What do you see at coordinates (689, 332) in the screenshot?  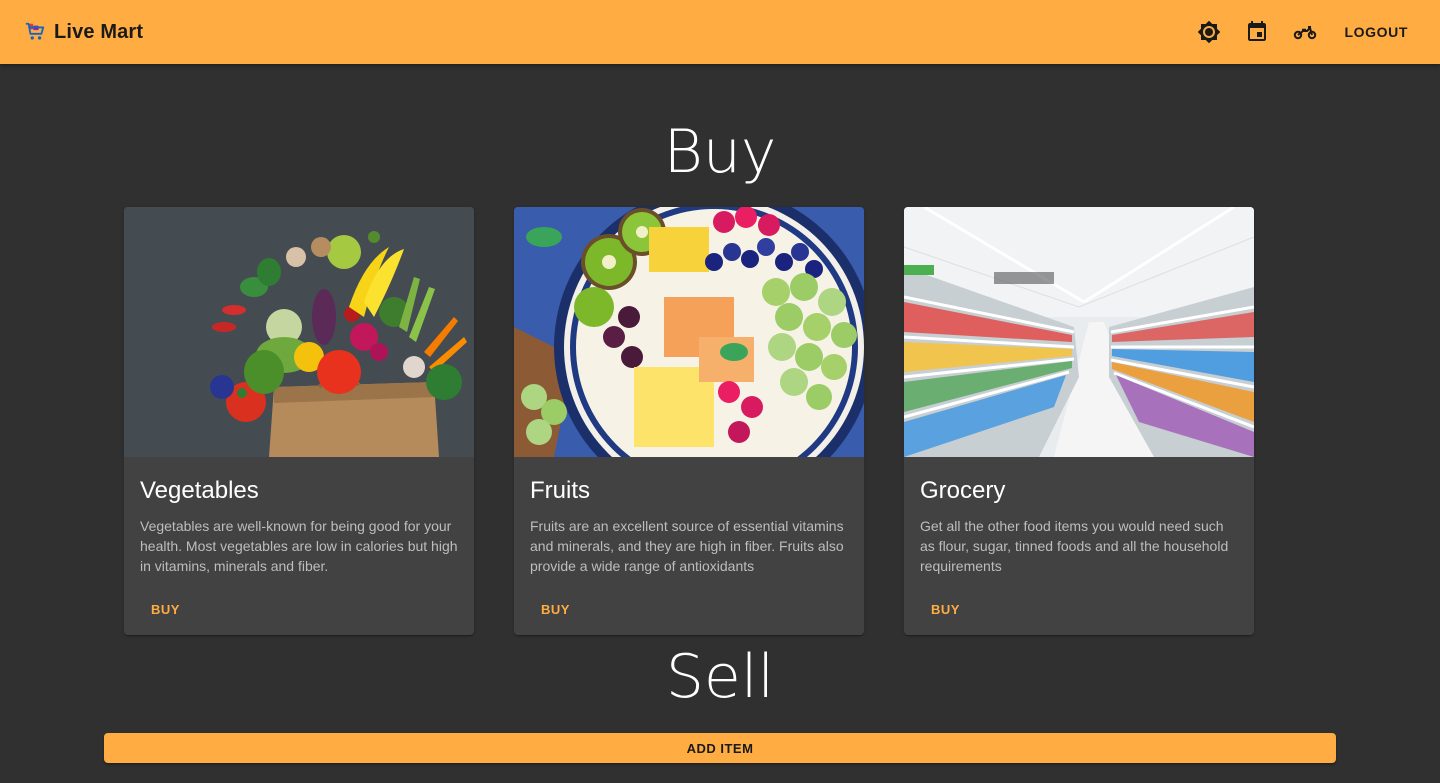 I see `fruits-image` at bounding box center [689, 332].